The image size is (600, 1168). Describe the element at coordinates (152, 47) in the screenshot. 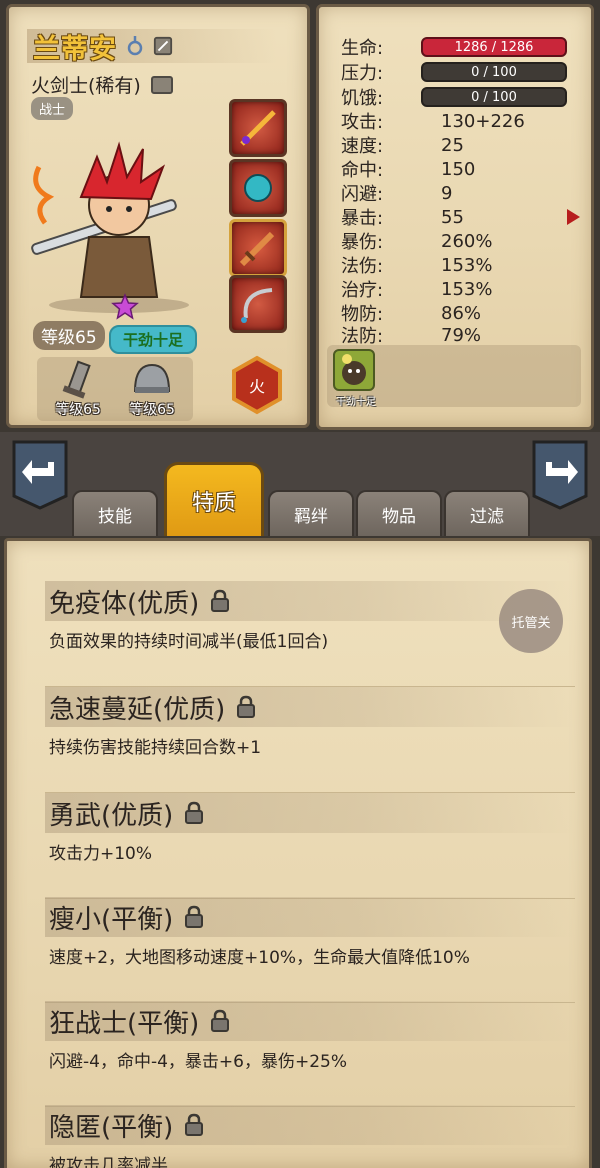

I see `character-name-row: 兰蒂安` at that location.